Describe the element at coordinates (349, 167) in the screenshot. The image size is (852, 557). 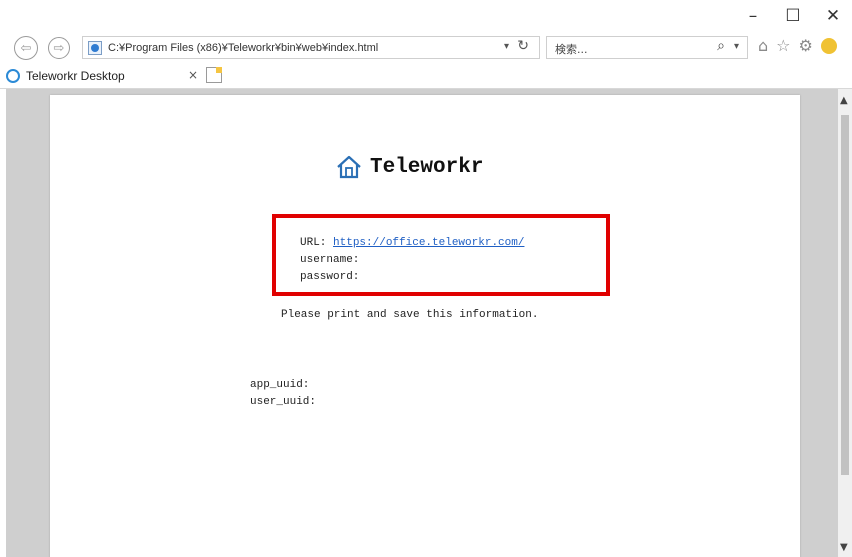
I see `house-icon` at that location.